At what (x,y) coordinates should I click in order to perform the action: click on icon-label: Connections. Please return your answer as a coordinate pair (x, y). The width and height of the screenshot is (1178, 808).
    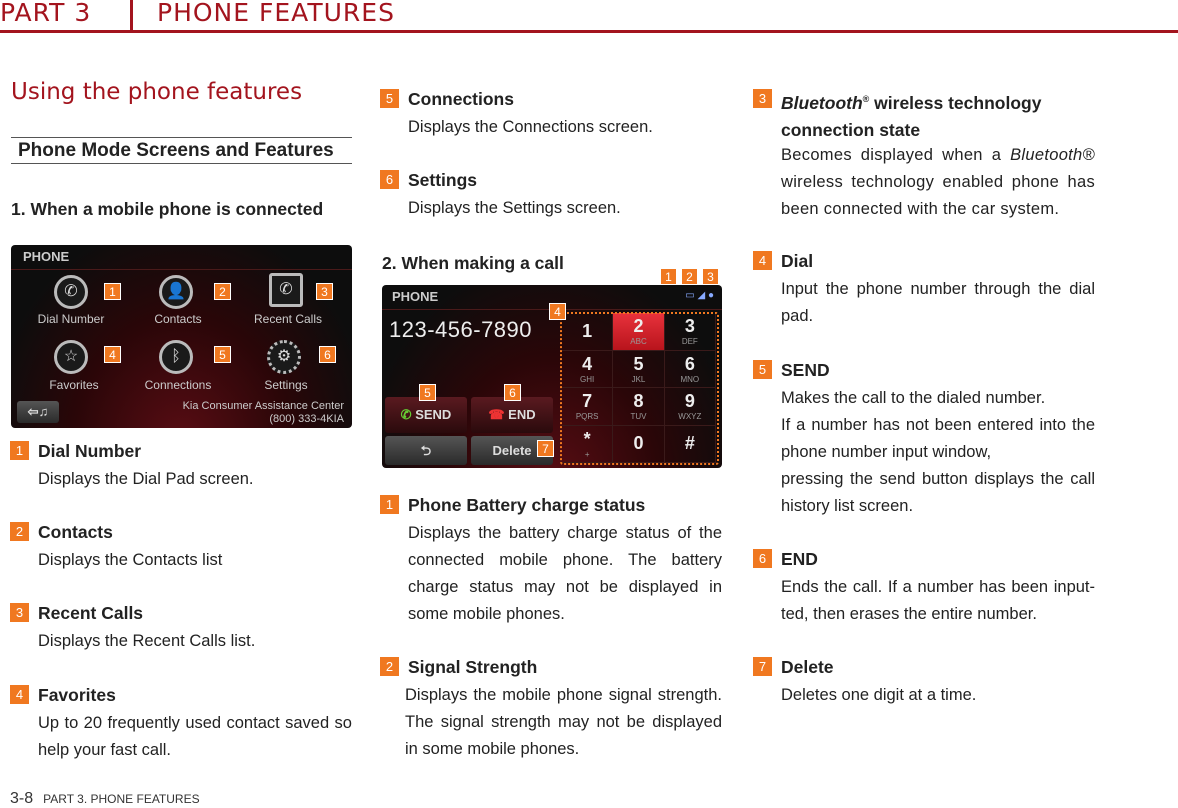
    Looking at the image, I should click on (178, 385).